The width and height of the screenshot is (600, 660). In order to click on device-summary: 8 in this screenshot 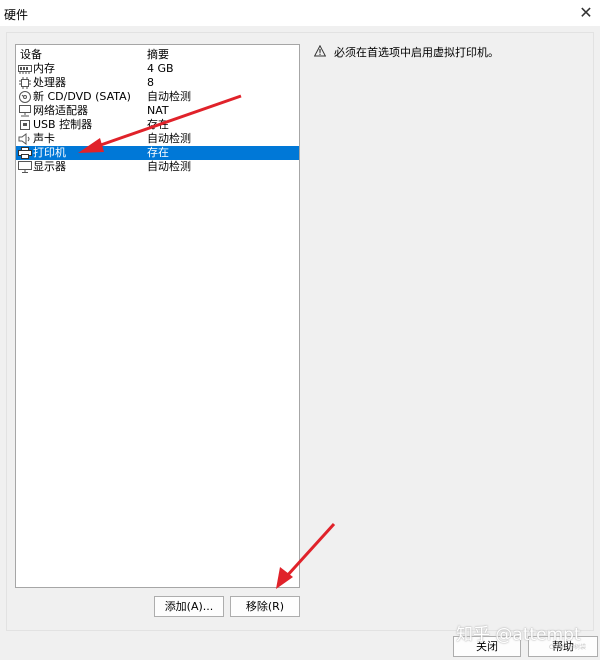, I will do `click(150, 82)`.